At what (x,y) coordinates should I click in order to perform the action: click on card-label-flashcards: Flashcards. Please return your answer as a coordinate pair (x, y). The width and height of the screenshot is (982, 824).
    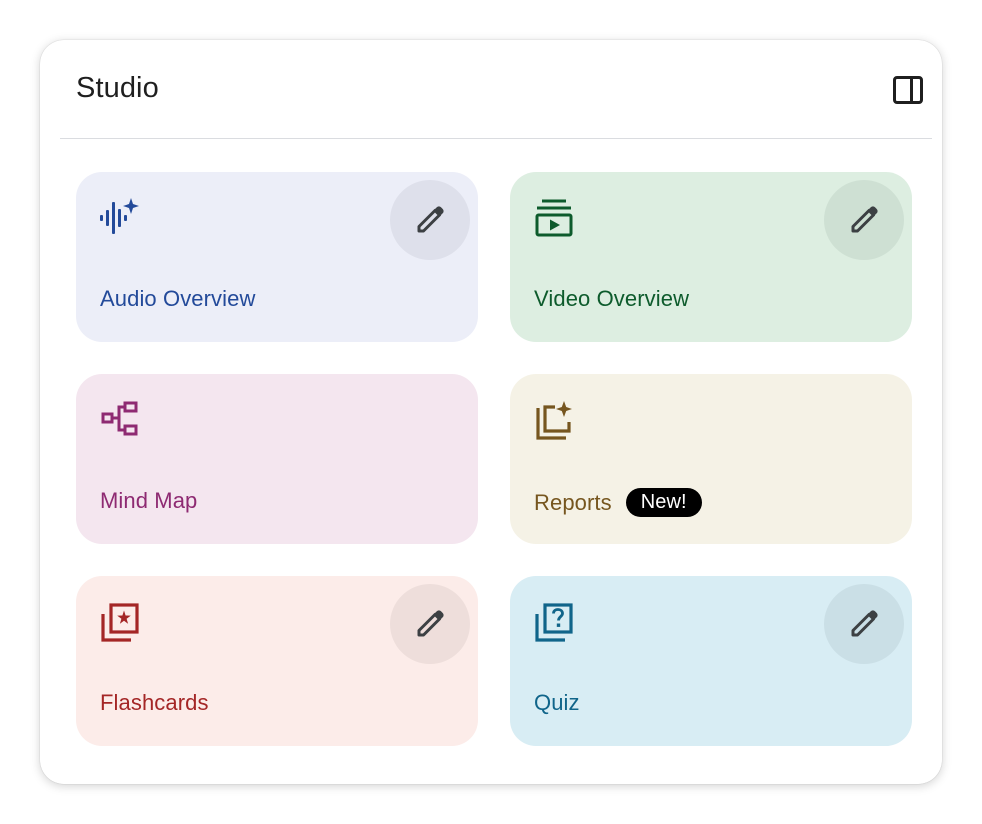
    Looking at the image, I should click on (154, 703).